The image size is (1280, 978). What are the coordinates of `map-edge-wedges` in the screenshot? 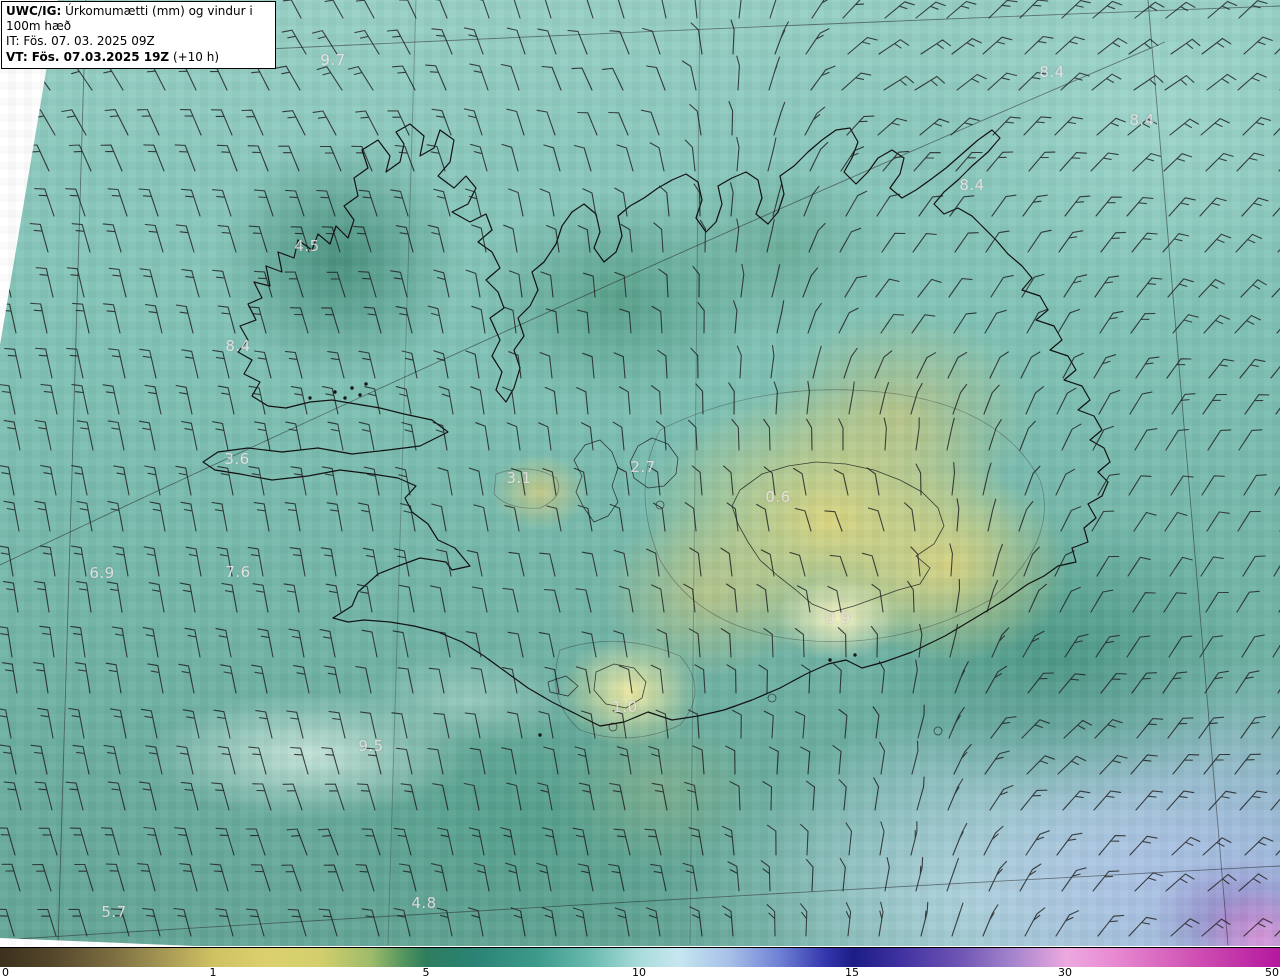 It's located at (97, 473).